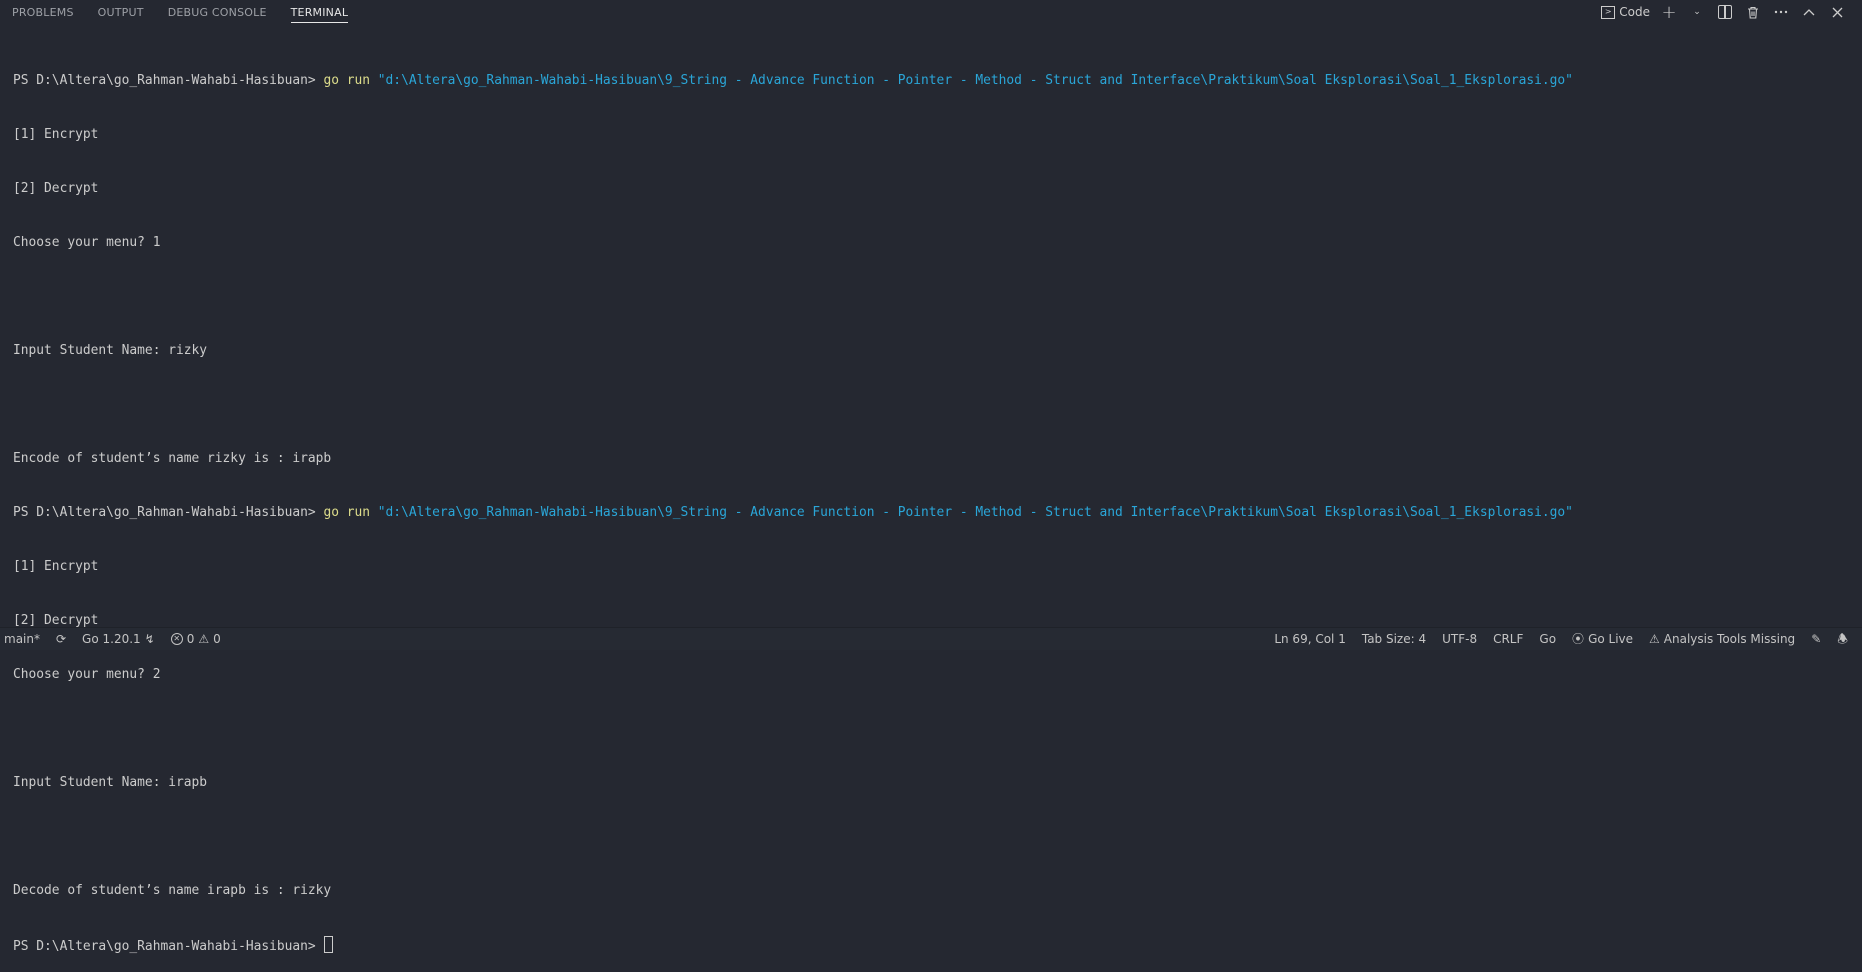 Image resolution: width=1862 pixels, height=972 pixels. I want to click on encoding: UTF-8, so click(1459, 639).